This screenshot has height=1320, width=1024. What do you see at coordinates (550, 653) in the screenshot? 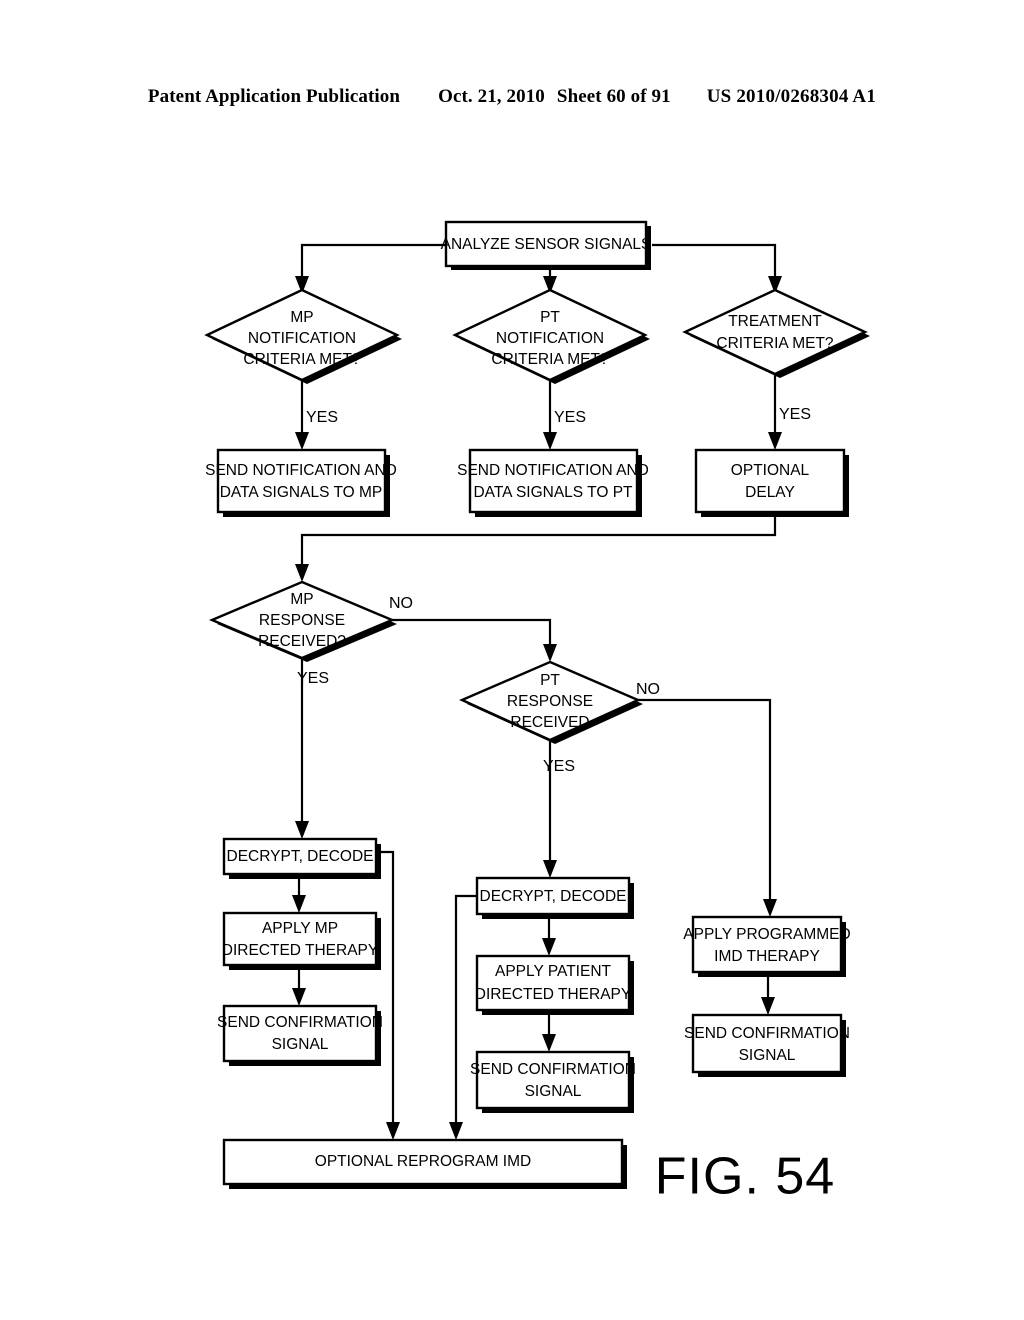
I see `arrowhead-pt-response-received` at bounding box center [550, 653].